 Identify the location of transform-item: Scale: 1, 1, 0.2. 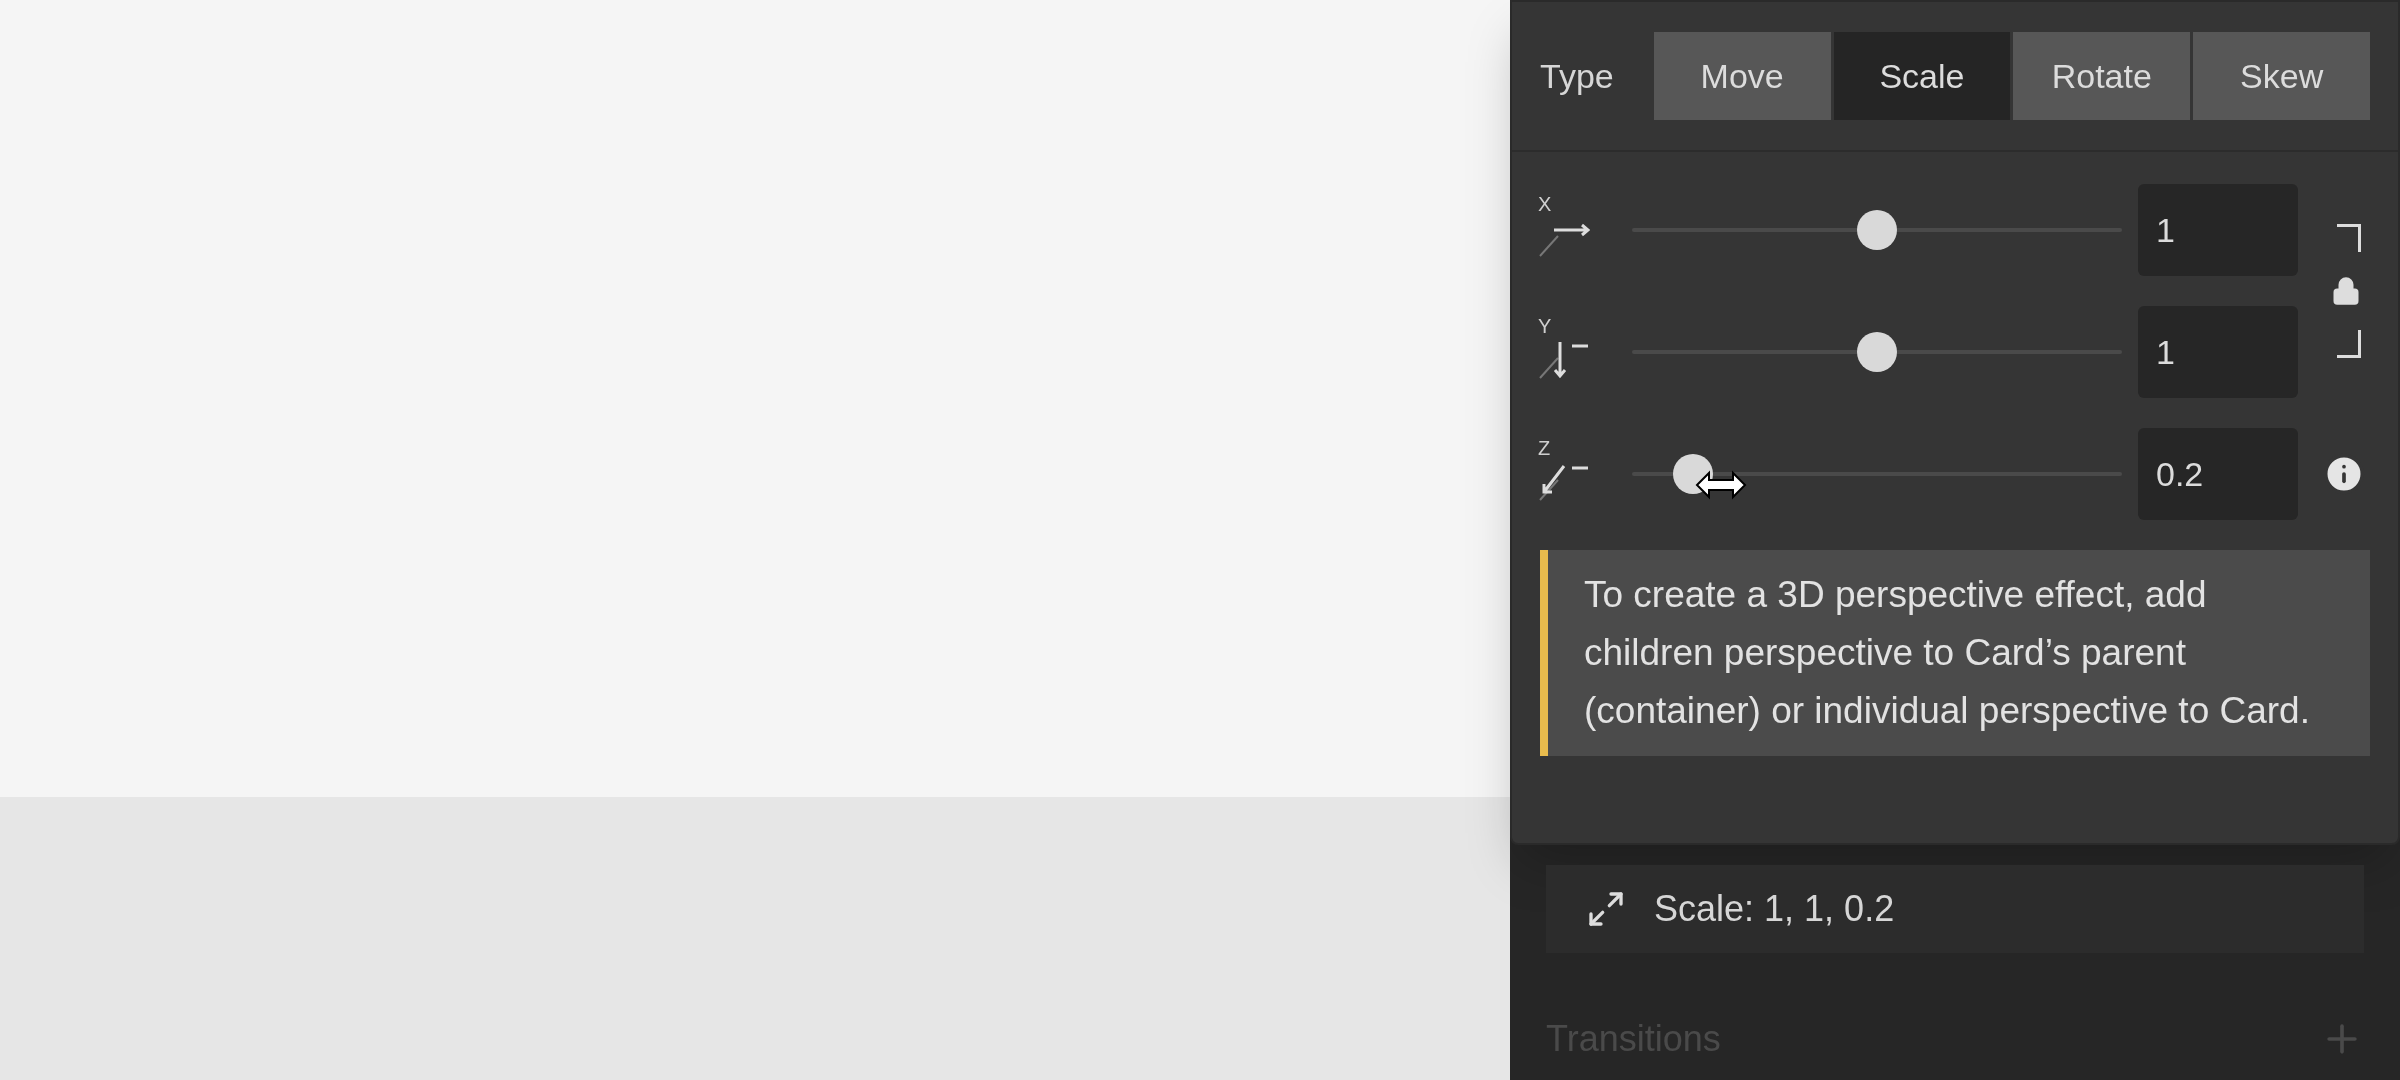
(1955, 909).